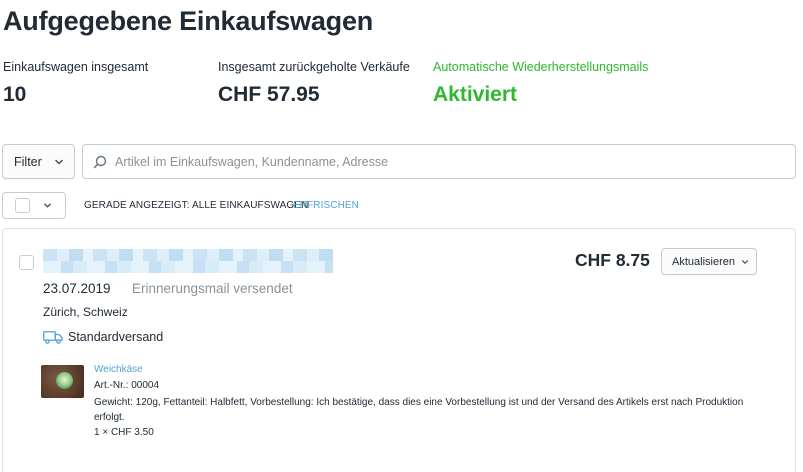 The width and height of the screenshot is (803, 472). I want to click on search-icon, so click(100, 161).